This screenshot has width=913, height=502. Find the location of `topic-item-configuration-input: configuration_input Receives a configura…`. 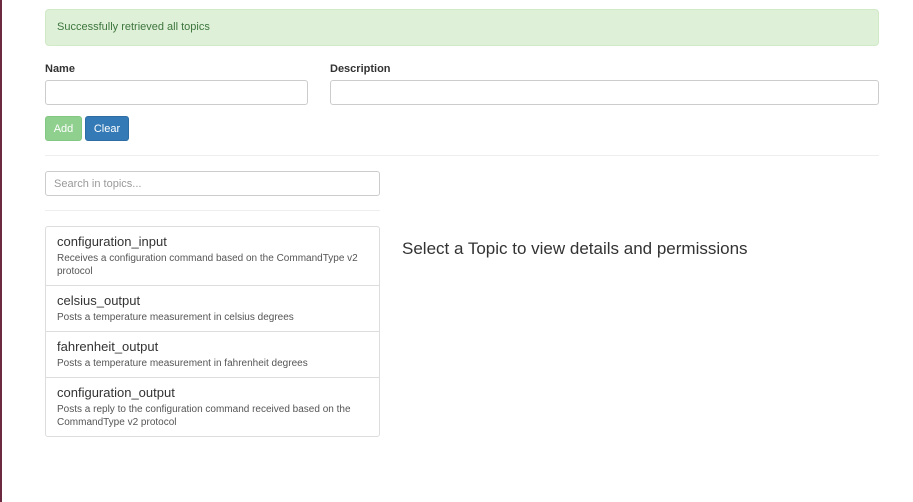

topic-item-configuration-input: configuration_input Receives a configura… is located at coordinates (212, 256).